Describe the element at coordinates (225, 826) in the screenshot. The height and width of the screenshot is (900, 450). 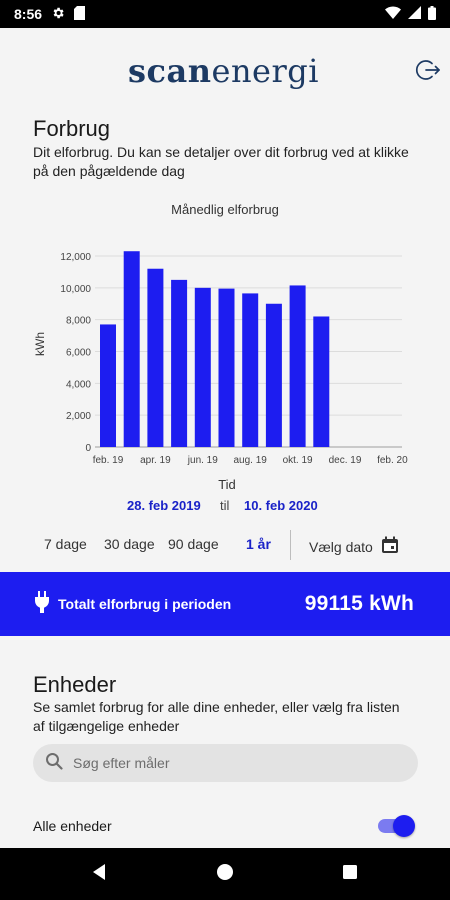
I see `all-devices-row: Alle enheder` at that location.